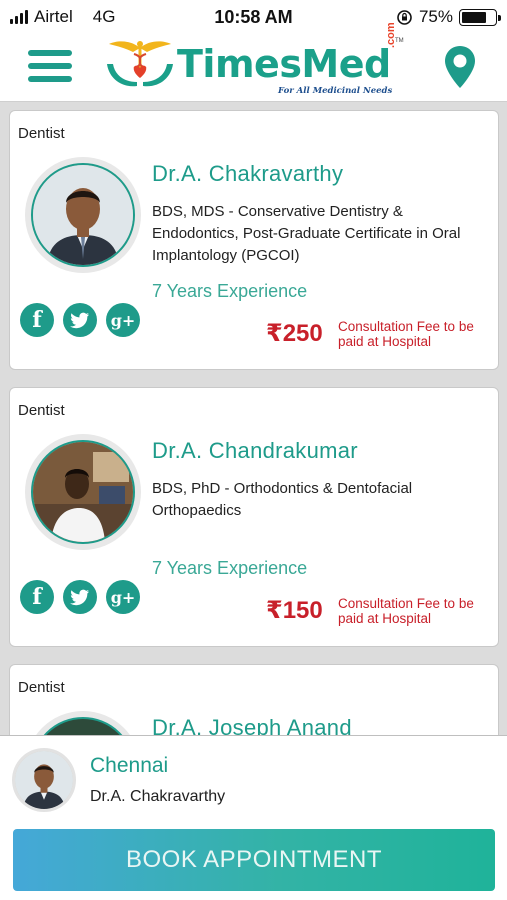  What do you see at coordinates (254, 860) in the screenshot?
I see `book-appointment-button: BOOK APPOINTMENT` at bounding box center [254, 860].